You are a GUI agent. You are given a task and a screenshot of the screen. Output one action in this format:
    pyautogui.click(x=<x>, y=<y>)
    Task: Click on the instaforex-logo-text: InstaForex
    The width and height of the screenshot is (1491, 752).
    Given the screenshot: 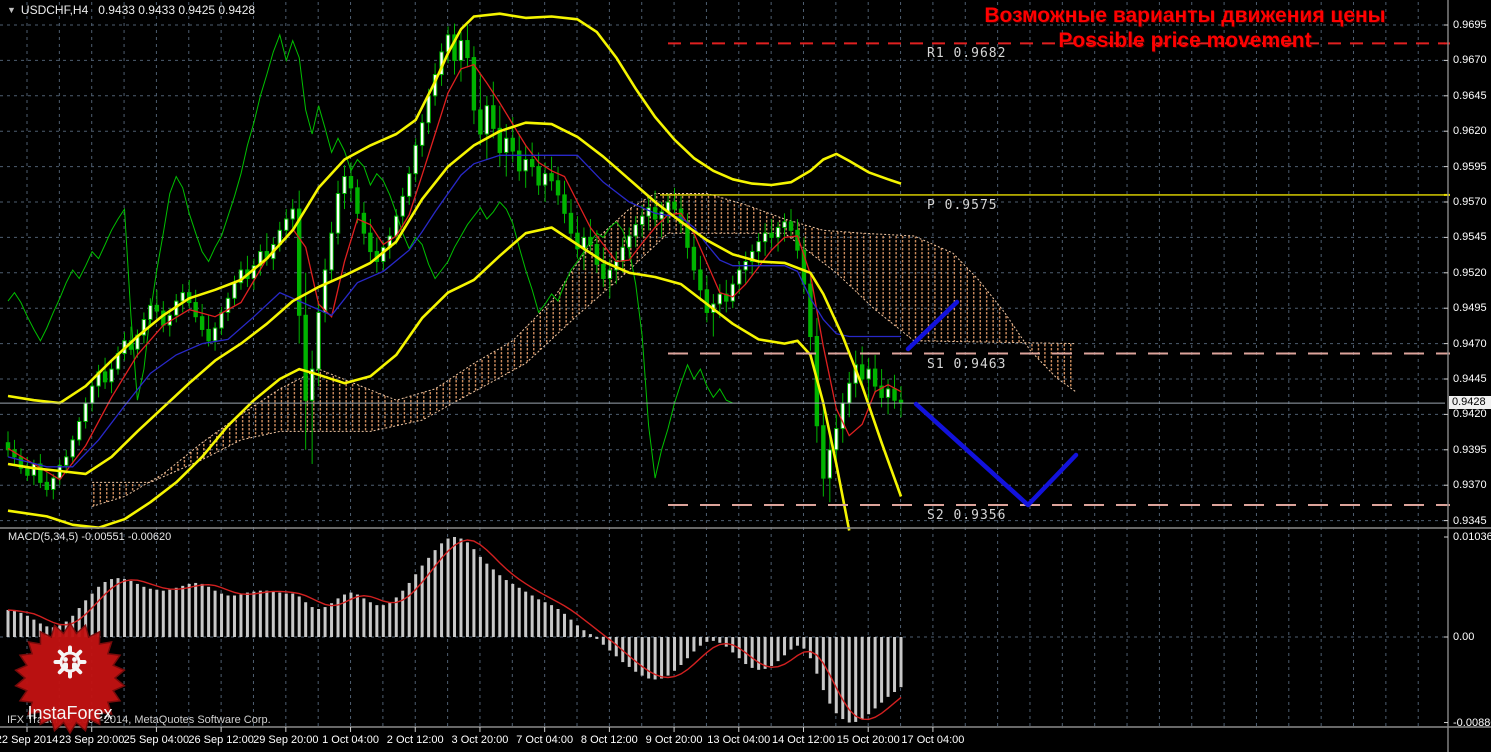 What is the action you would take?
    pyautogui.click(x=69, y=713)
    